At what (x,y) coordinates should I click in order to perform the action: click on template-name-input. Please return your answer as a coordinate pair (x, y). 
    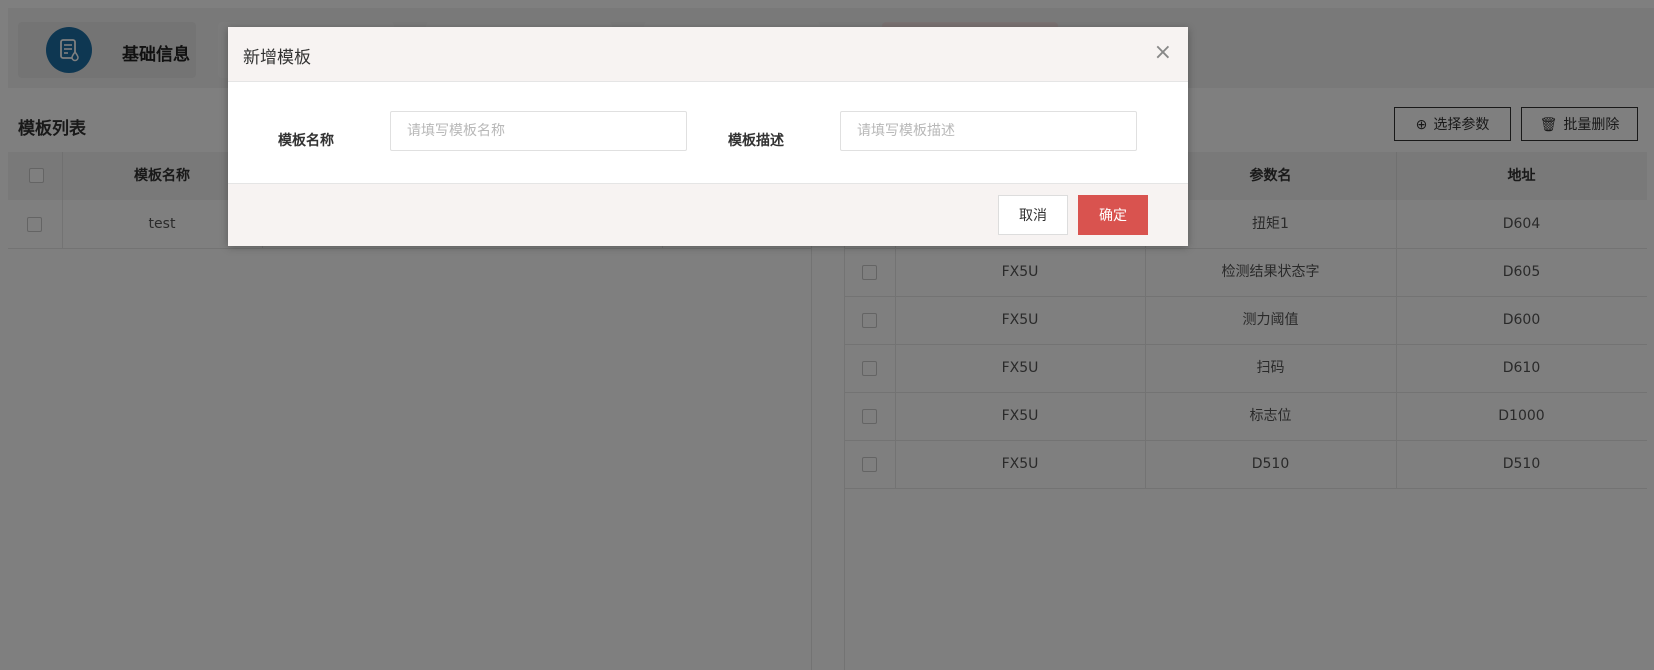
    Looking at the image, I should click on (538, 131).